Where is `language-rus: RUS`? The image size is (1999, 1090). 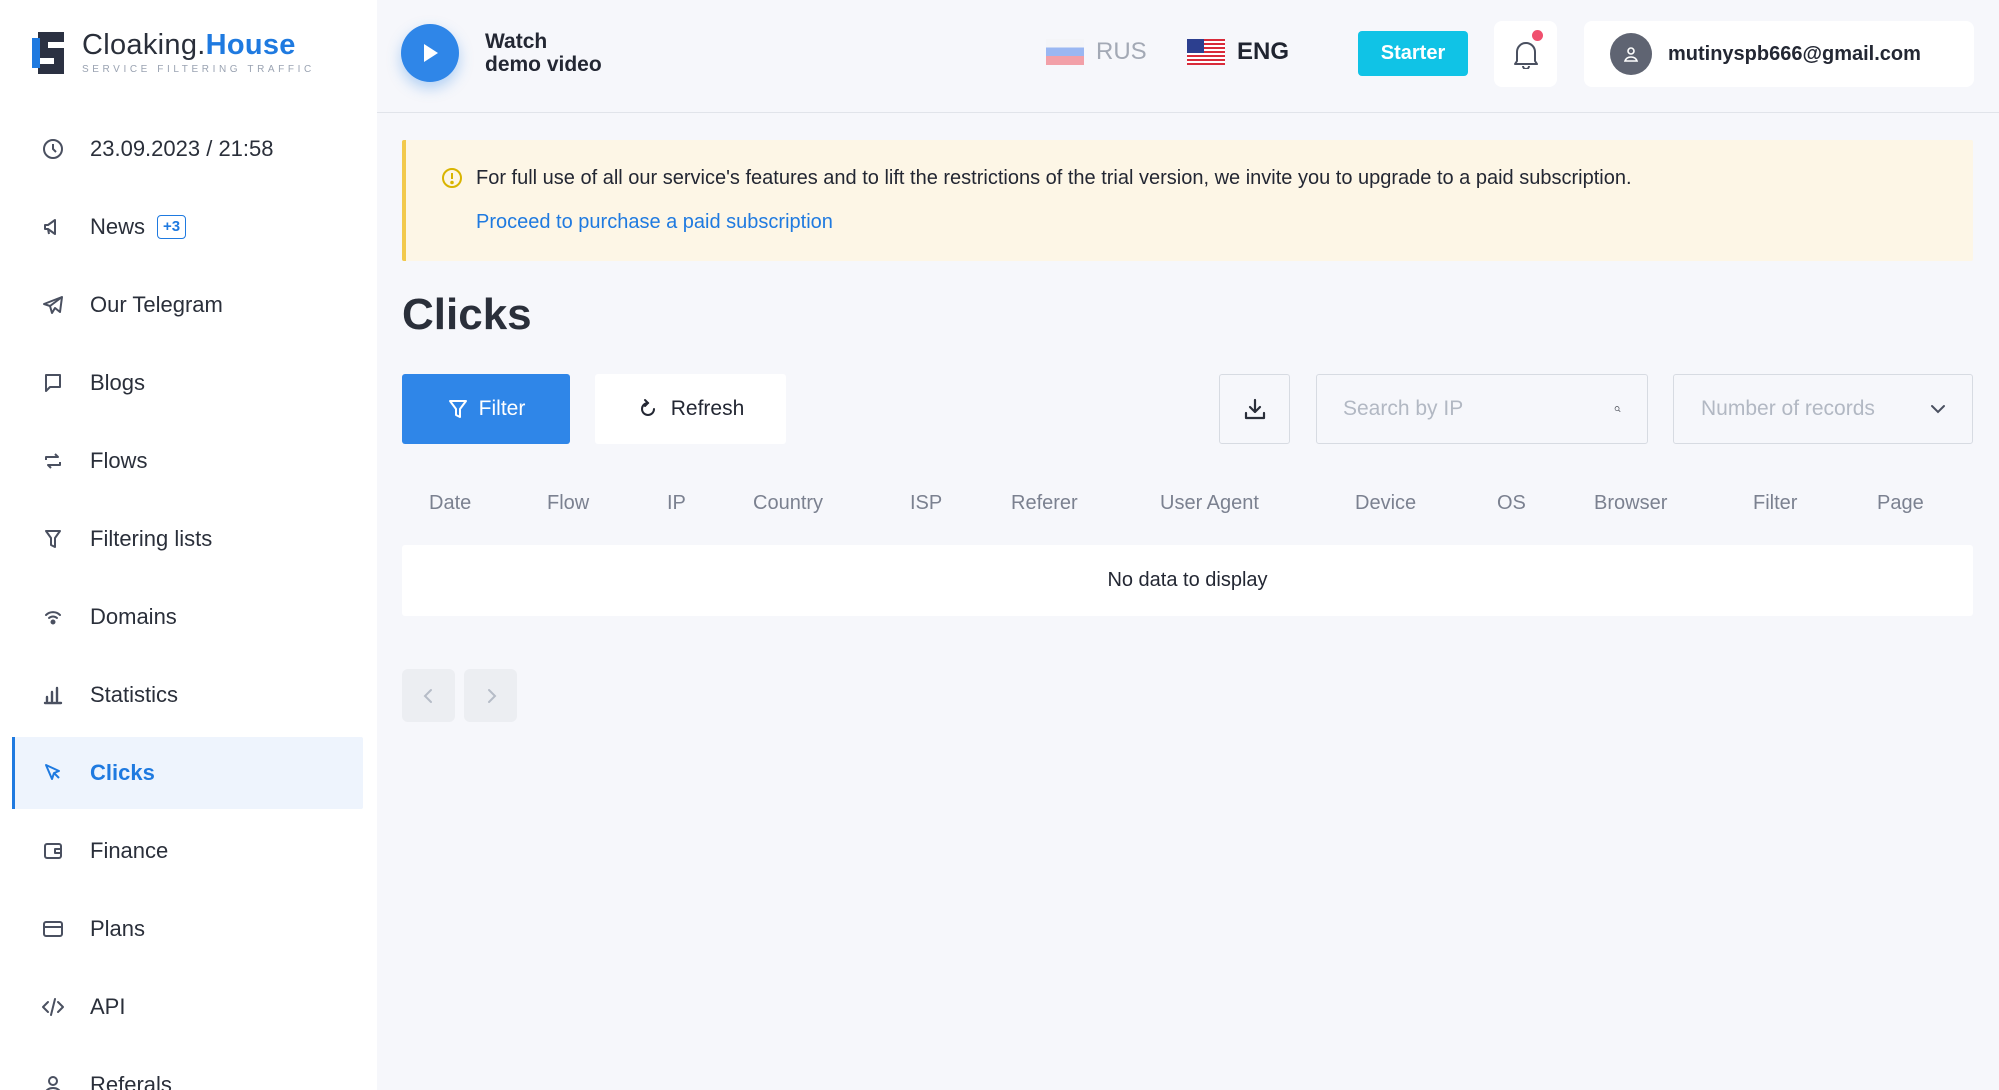 language-rus: RUS is located at coordinates (1096, 52).